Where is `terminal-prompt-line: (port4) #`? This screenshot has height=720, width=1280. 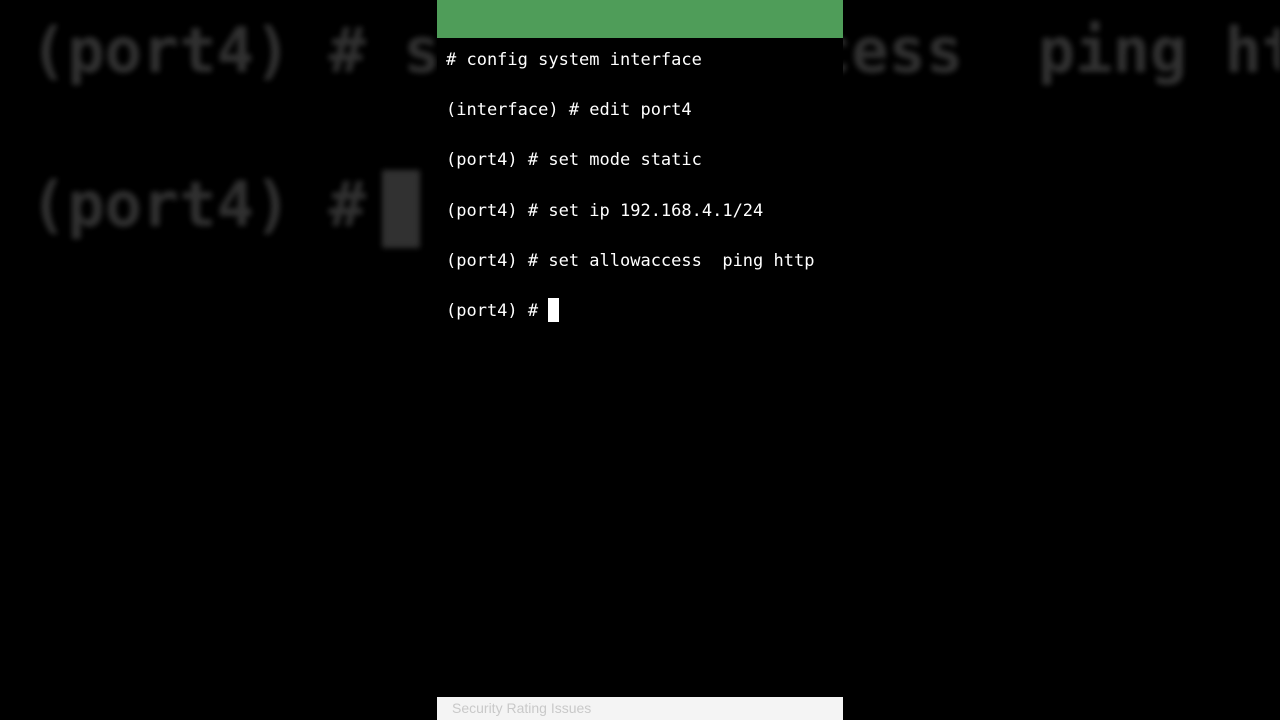
terminal-prompt-line: (port4) # is located at coordinates (644, 322).